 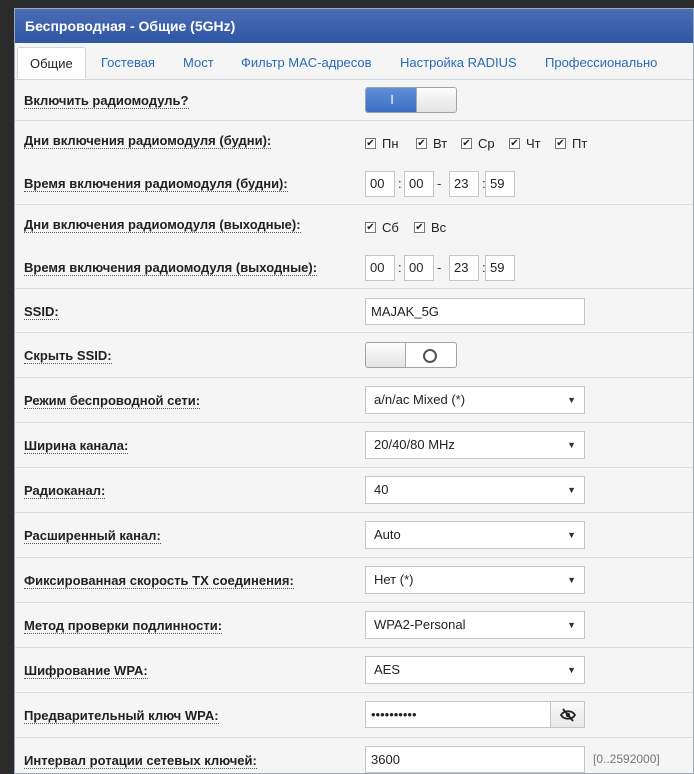 I want to click on weekend-start-hour: 00, so click(x=380, y=268).